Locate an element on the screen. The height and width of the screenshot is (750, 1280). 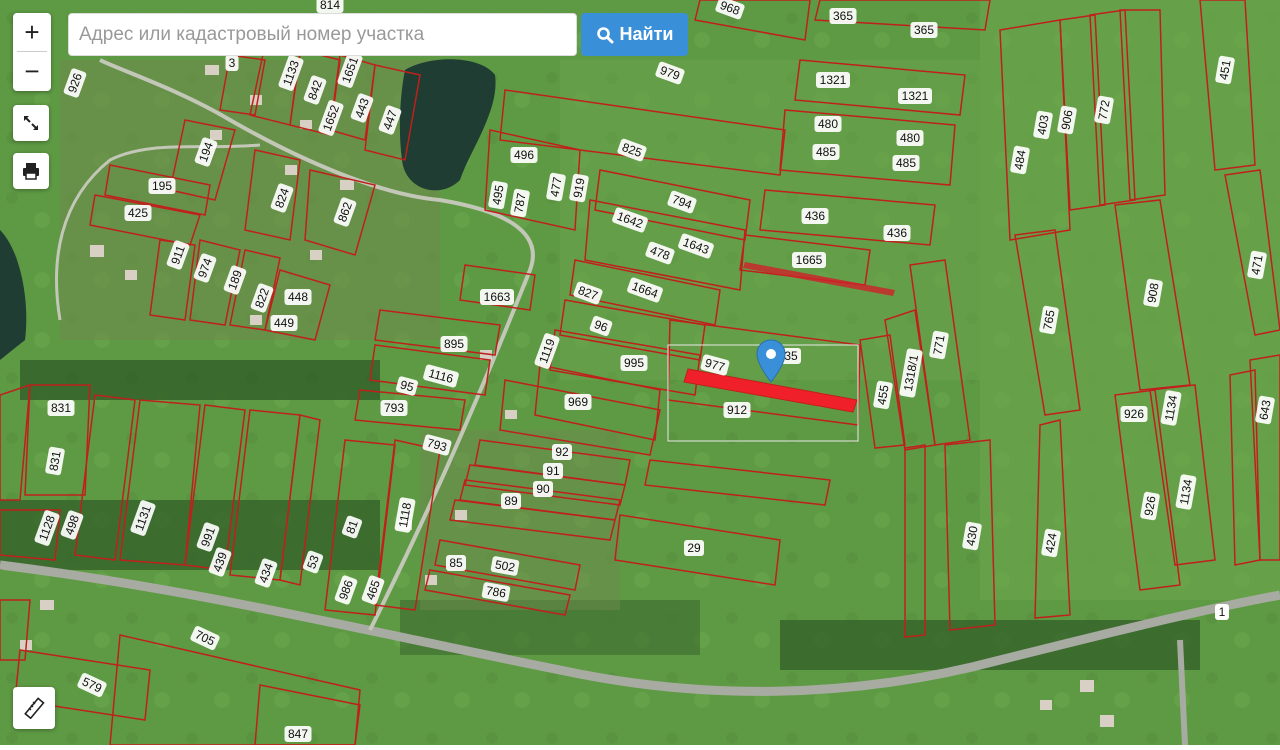
ruler-icon is located at coordinates (34, 708).